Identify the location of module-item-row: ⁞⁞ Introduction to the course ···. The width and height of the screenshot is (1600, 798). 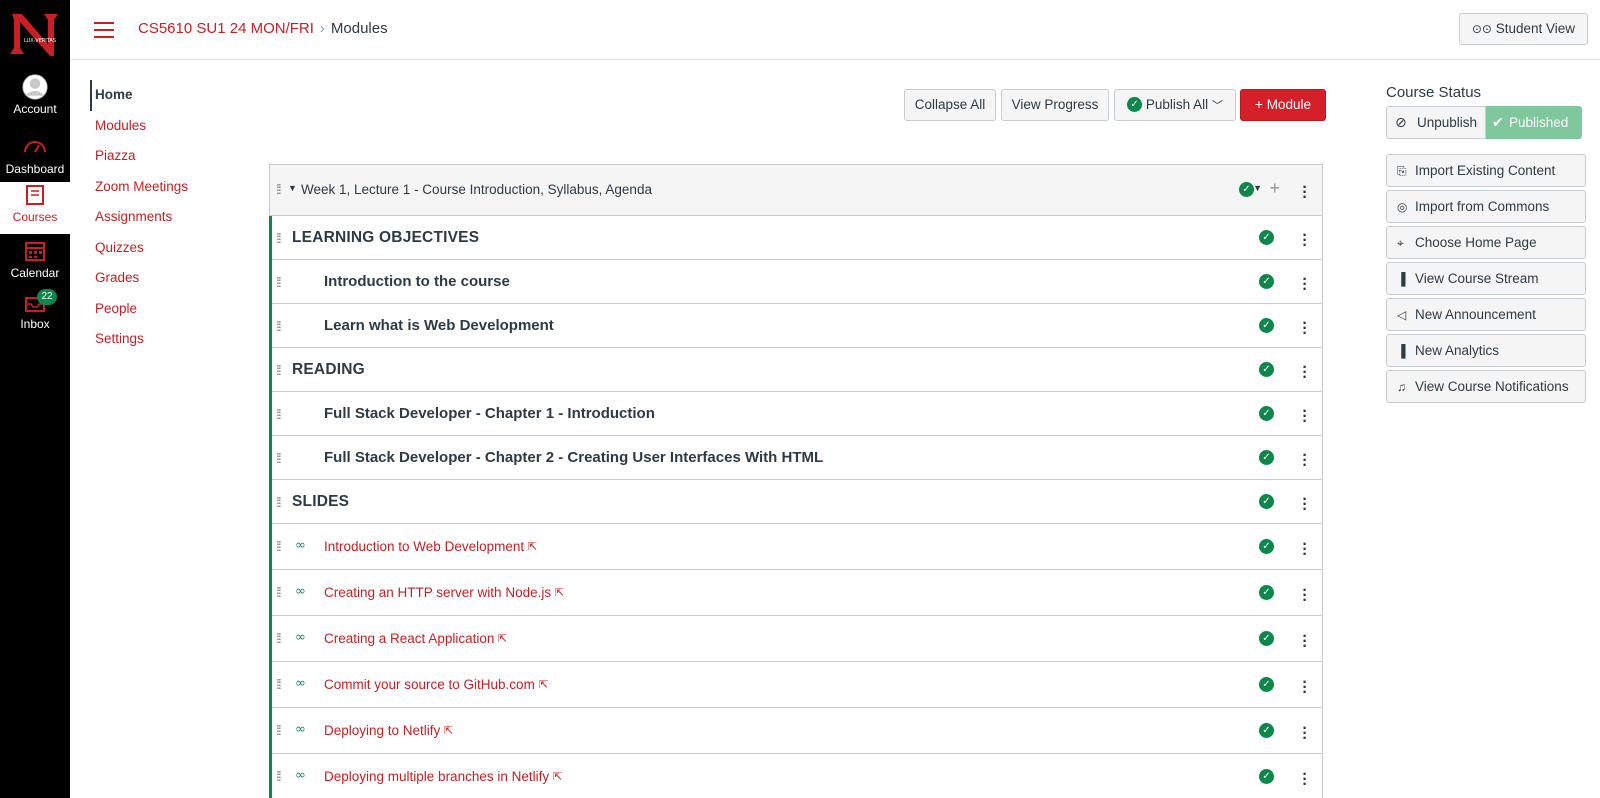
(797, 282).